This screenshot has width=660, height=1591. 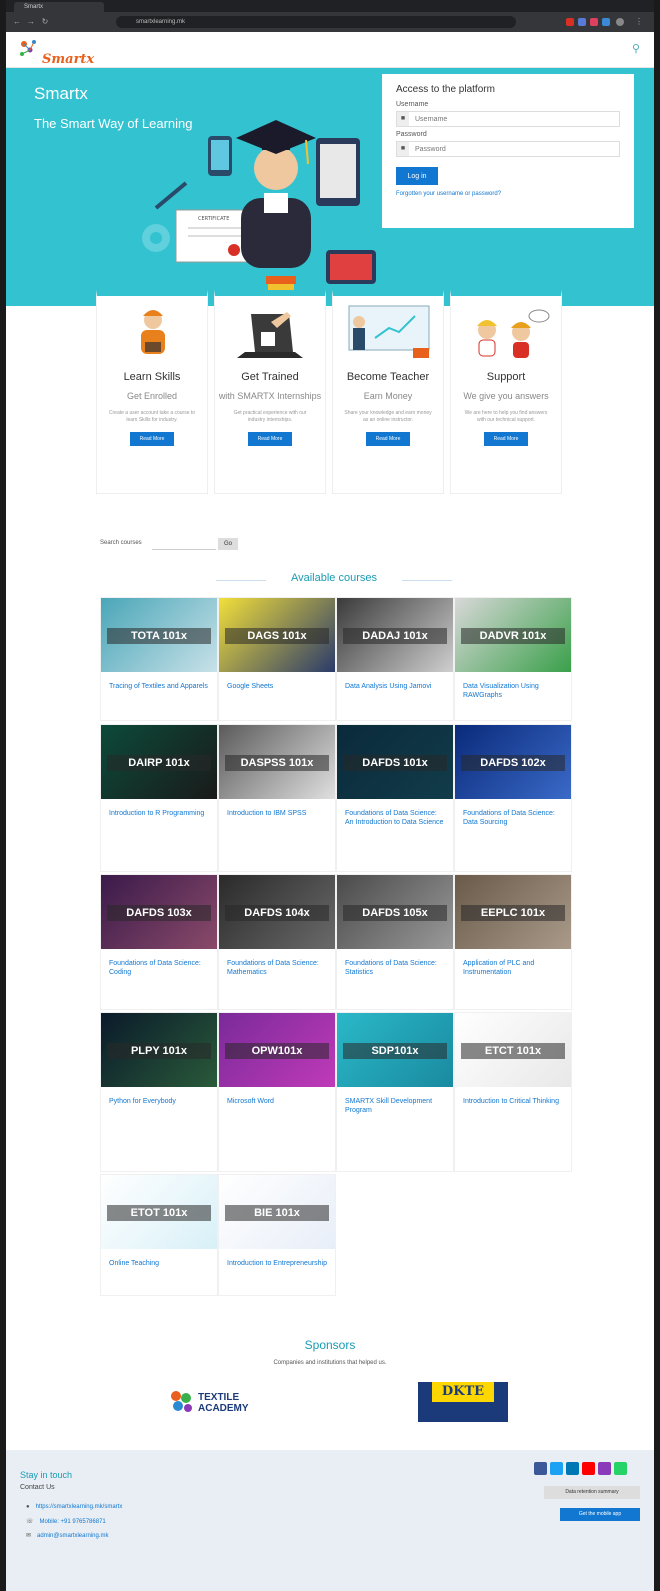 What do you see at coordinates (395, 912) in the screenshot?
I see `course-thumbnail: DAFDS 105x` at bounding box center [395, 912].